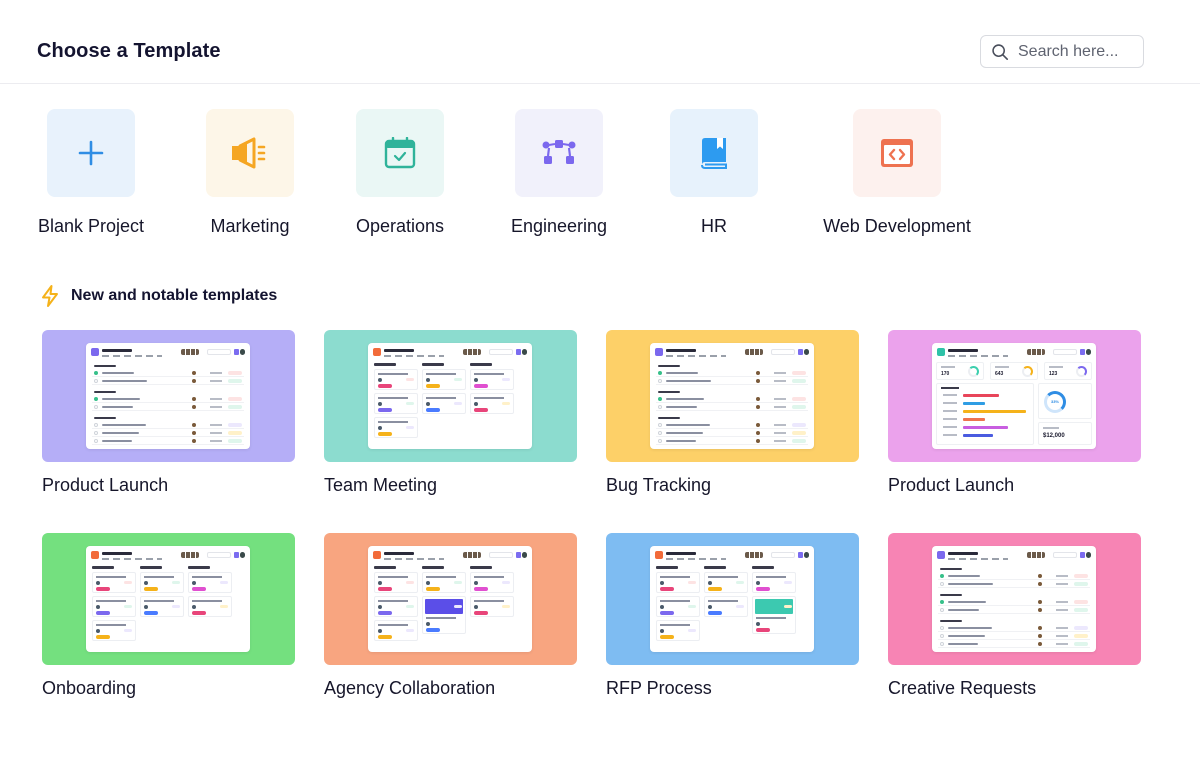 Image resolution: width=1200 pixels, height=762 pixels. Describe the element at coordinates (1053, 374) in the screenshot. I see `preview-kpi-value: 123` at that location.